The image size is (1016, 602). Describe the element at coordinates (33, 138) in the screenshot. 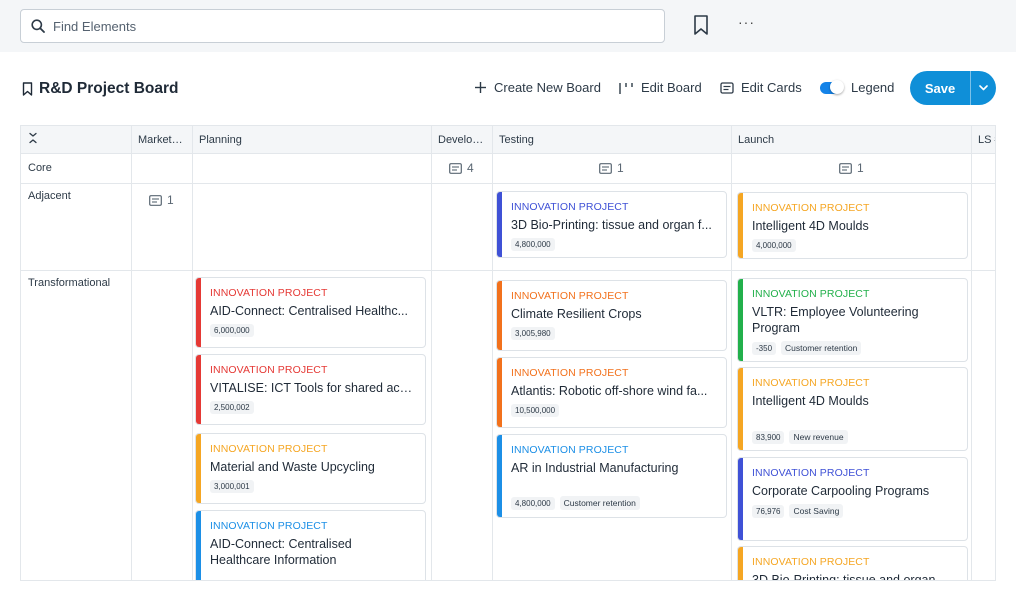

I see `collapse-icon` at that location.